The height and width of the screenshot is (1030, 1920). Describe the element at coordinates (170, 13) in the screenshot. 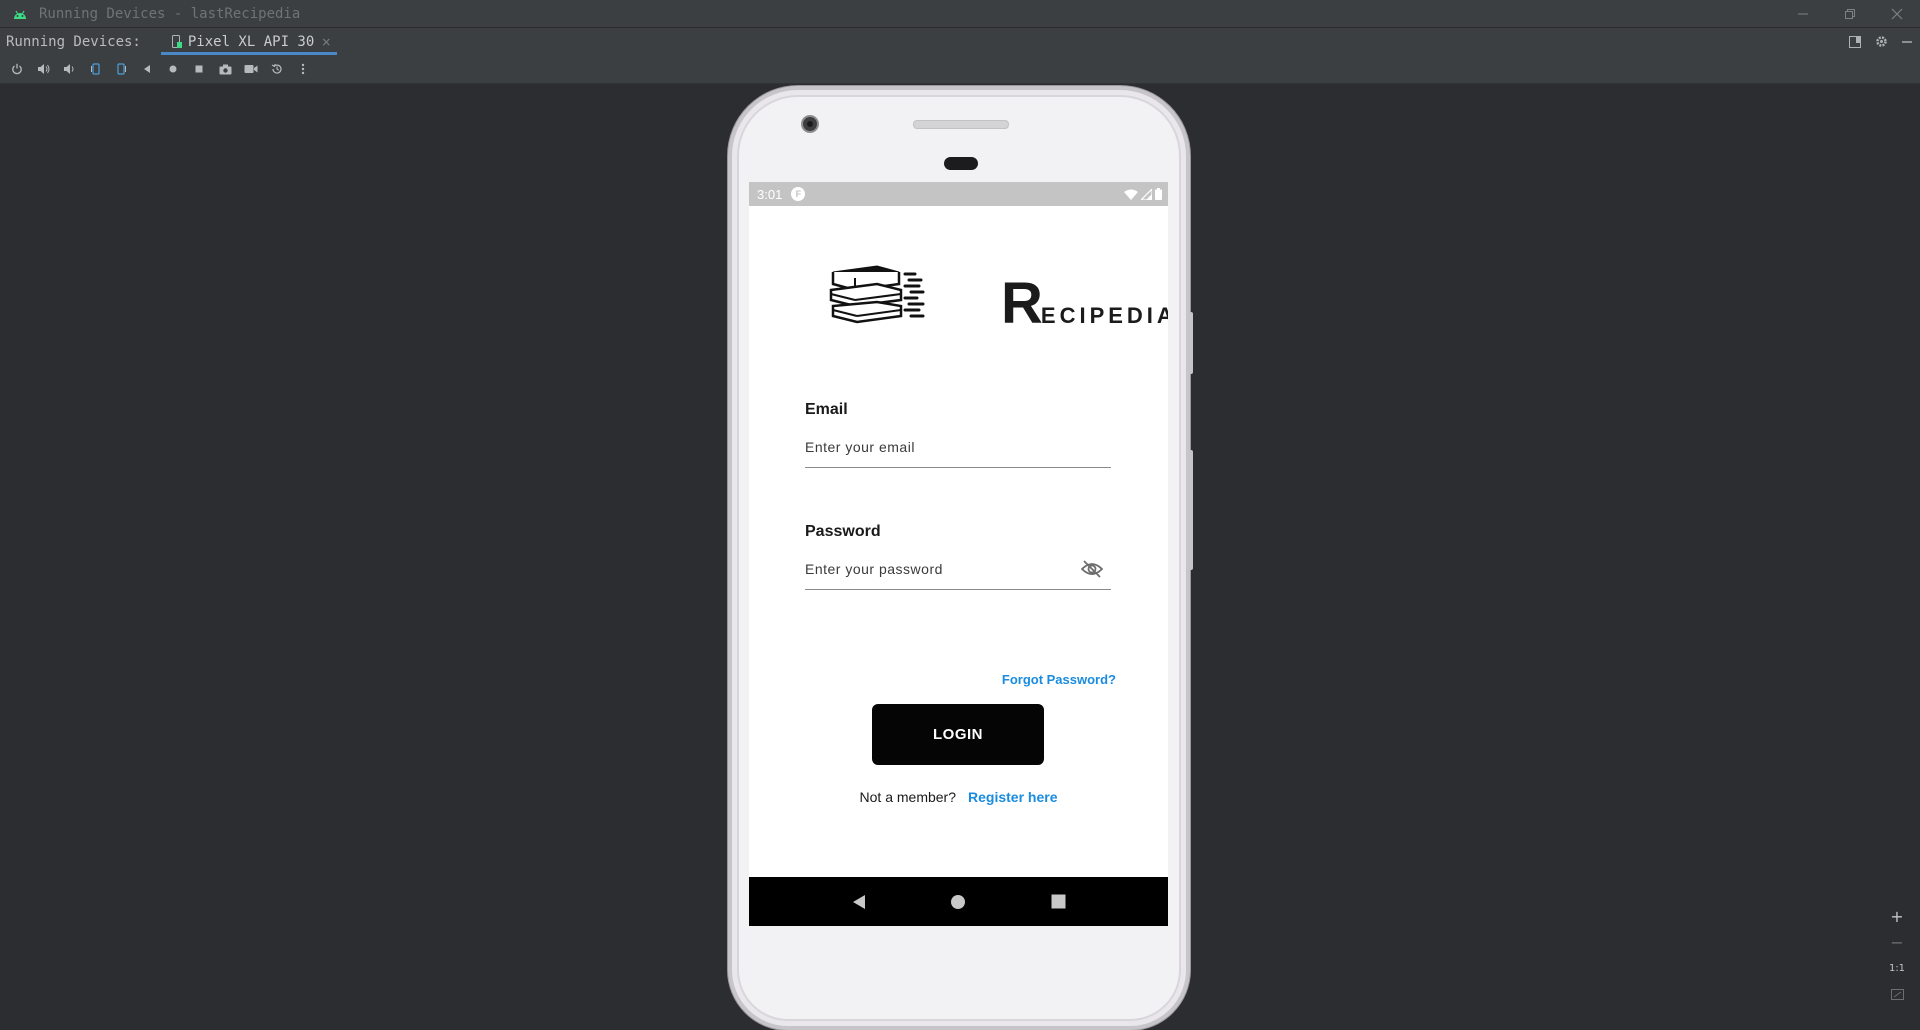

I see `window-title: Running Devices - lastRecipedia` at that location.